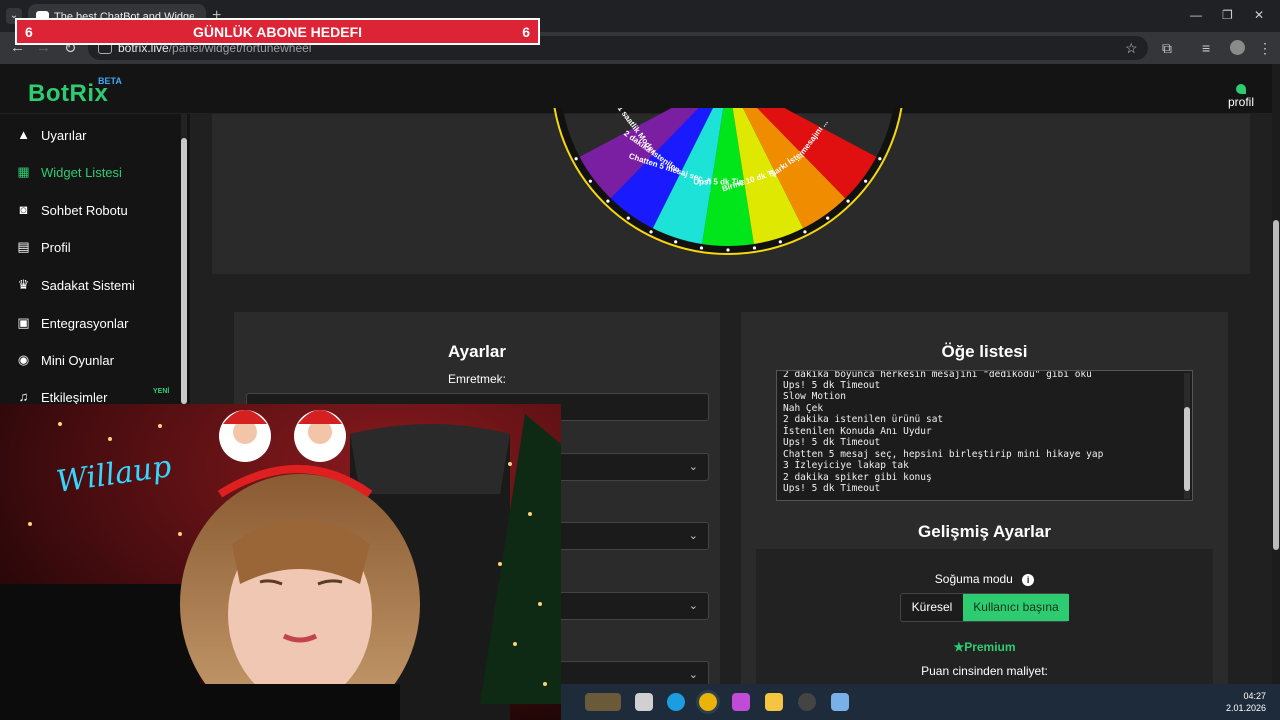  What do you see at coordinates (1167, 48) in the screenshot?
I see `extensions-icon: ⧉` at bounding box center [1167, 48].